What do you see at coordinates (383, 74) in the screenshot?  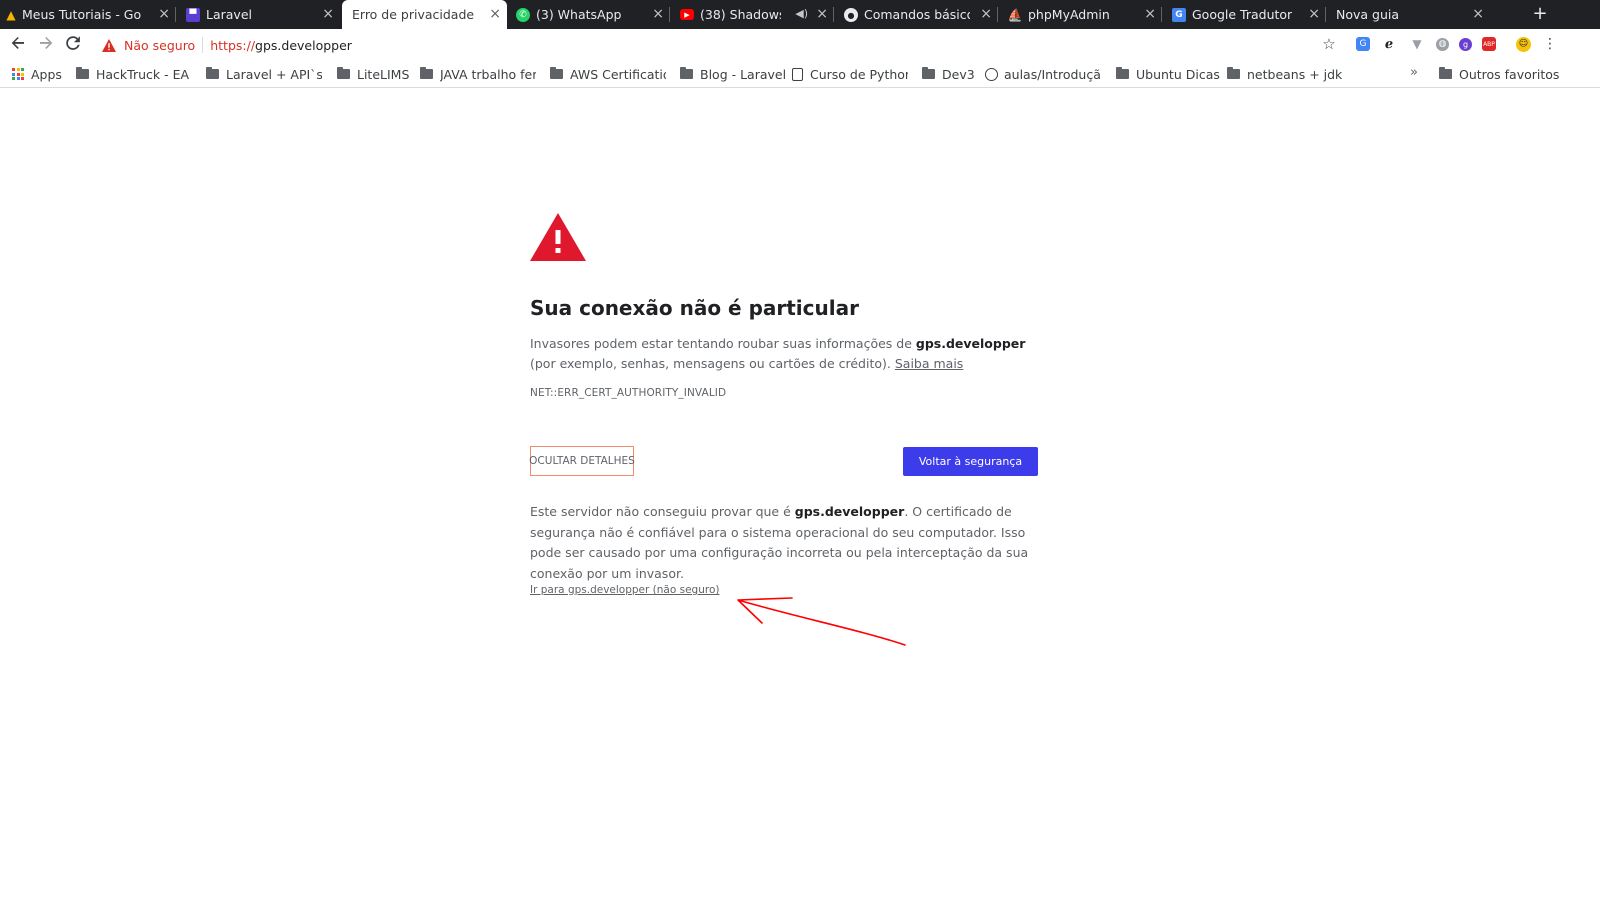 I see `bookmark-label: LiteLIMS` at bounding box center [383, 74].